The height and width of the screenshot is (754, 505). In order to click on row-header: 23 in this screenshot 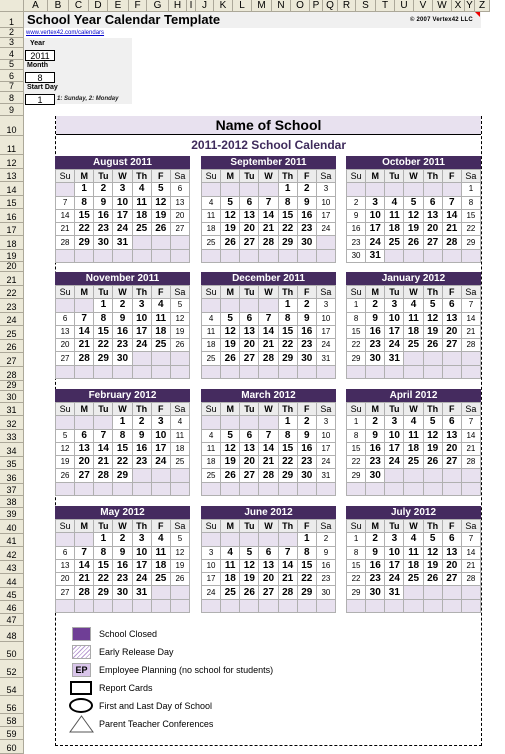, I will do `click(12, 306)`.